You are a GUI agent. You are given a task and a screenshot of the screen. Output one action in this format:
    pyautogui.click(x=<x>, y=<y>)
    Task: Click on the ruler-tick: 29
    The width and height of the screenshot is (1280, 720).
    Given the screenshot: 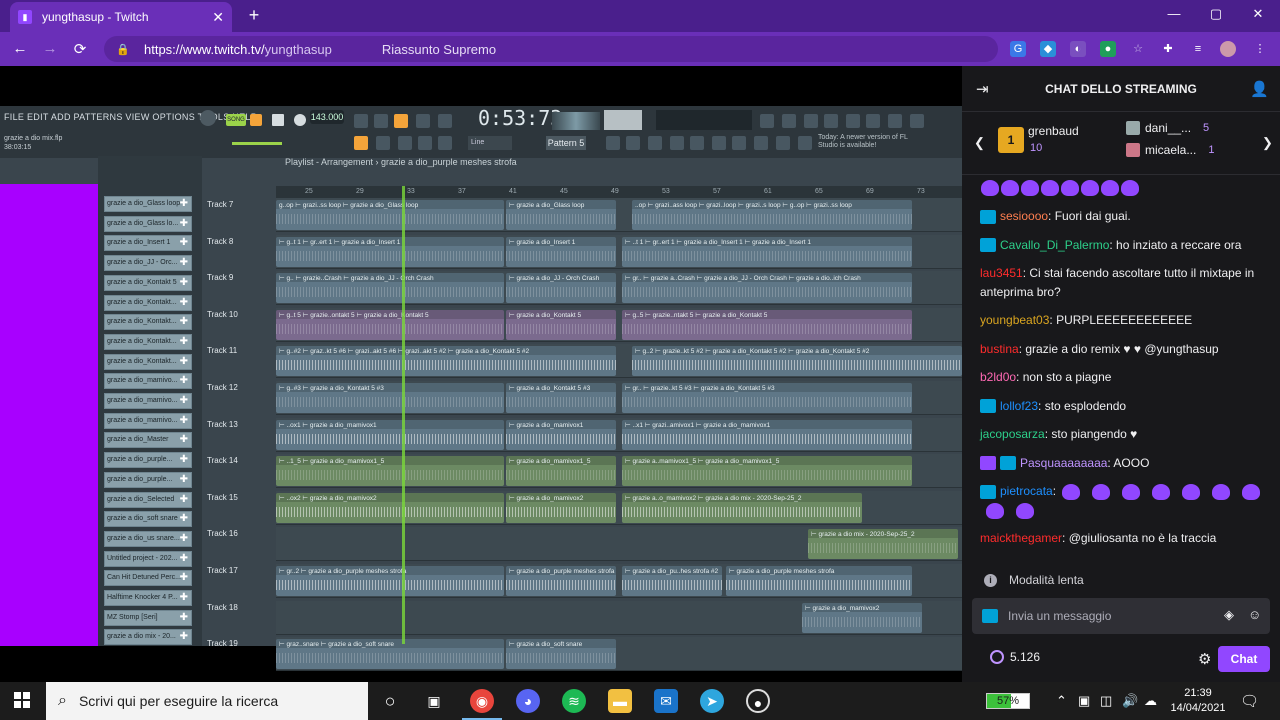 What is the action you would take?
    pyautogui.click(x=360, y=191)
    